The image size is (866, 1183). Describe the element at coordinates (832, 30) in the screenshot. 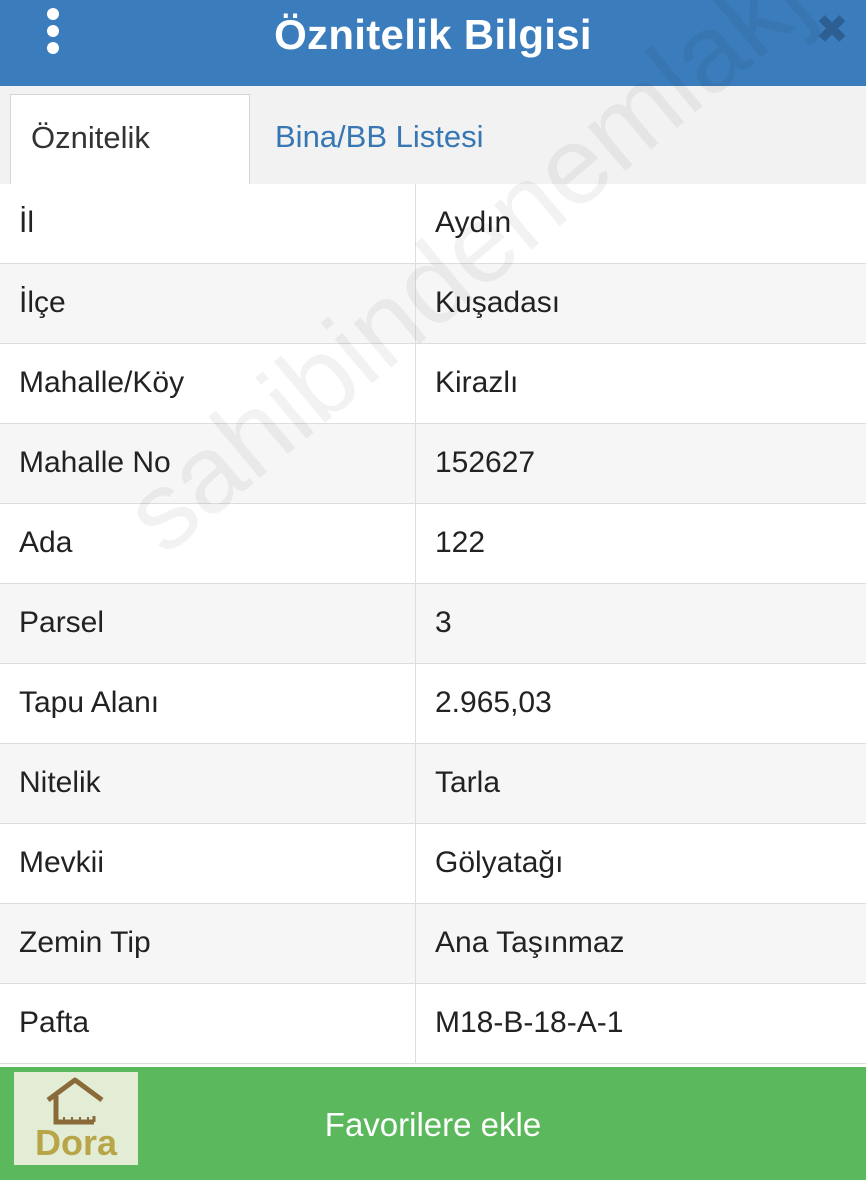

I see `close-icon: ✖` at that location.